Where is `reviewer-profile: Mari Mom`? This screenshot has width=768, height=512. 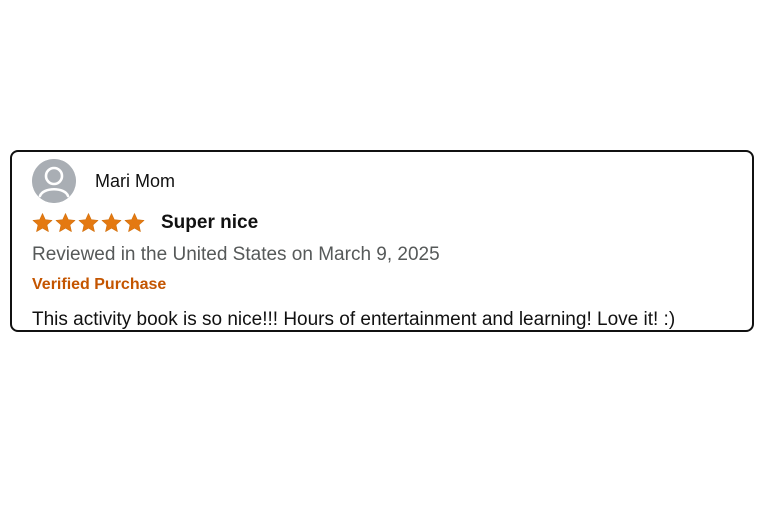 reviewer-profile: Mari Mom is located at coordinates (103, 181).